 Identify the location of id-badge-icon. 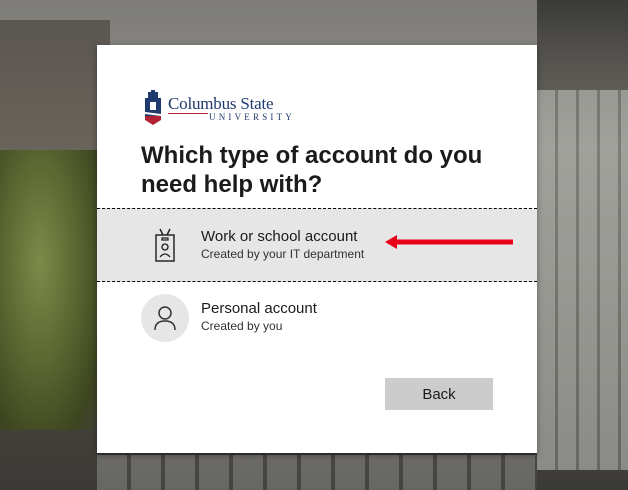
(165, 244).